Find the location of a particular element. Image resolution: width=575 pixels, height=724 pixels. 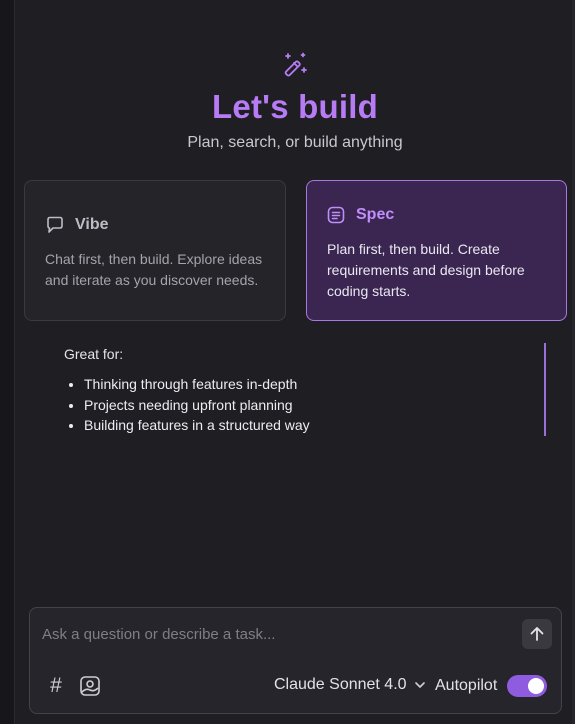

autopilot-toggle is located at coordinates (527, 686).